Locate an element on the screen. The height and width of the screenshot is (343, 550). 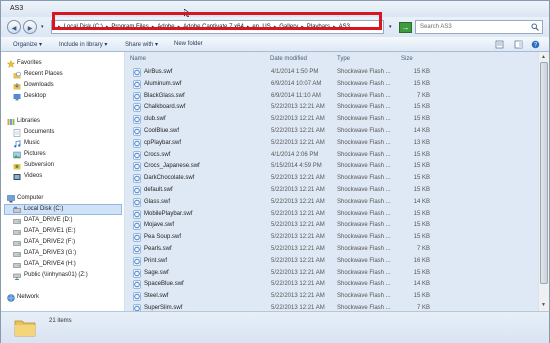
hard-drive-icon is located at coordinates (17, 243).